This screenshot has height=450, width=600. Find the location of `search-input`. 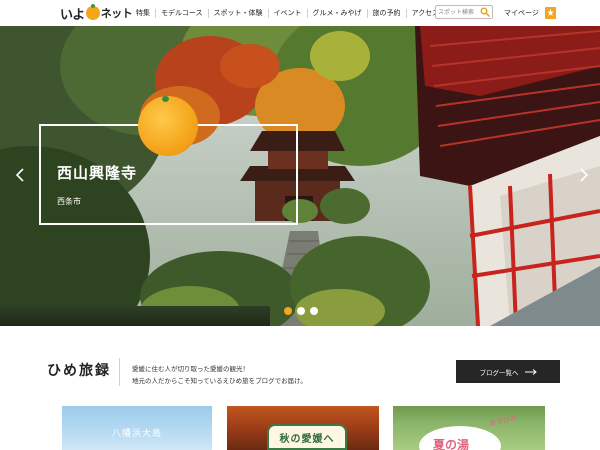

search-input is located at coordinates (459, 12).